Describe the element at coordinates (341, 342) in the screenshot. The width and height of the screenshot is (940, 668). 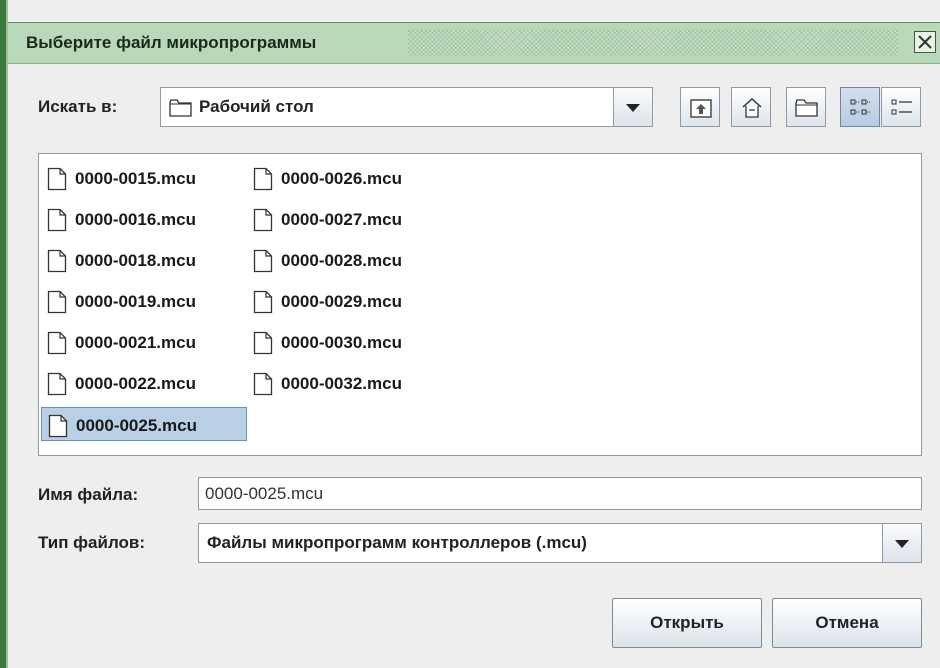
I see `file-name: 0000-0030.mcu` at that location.